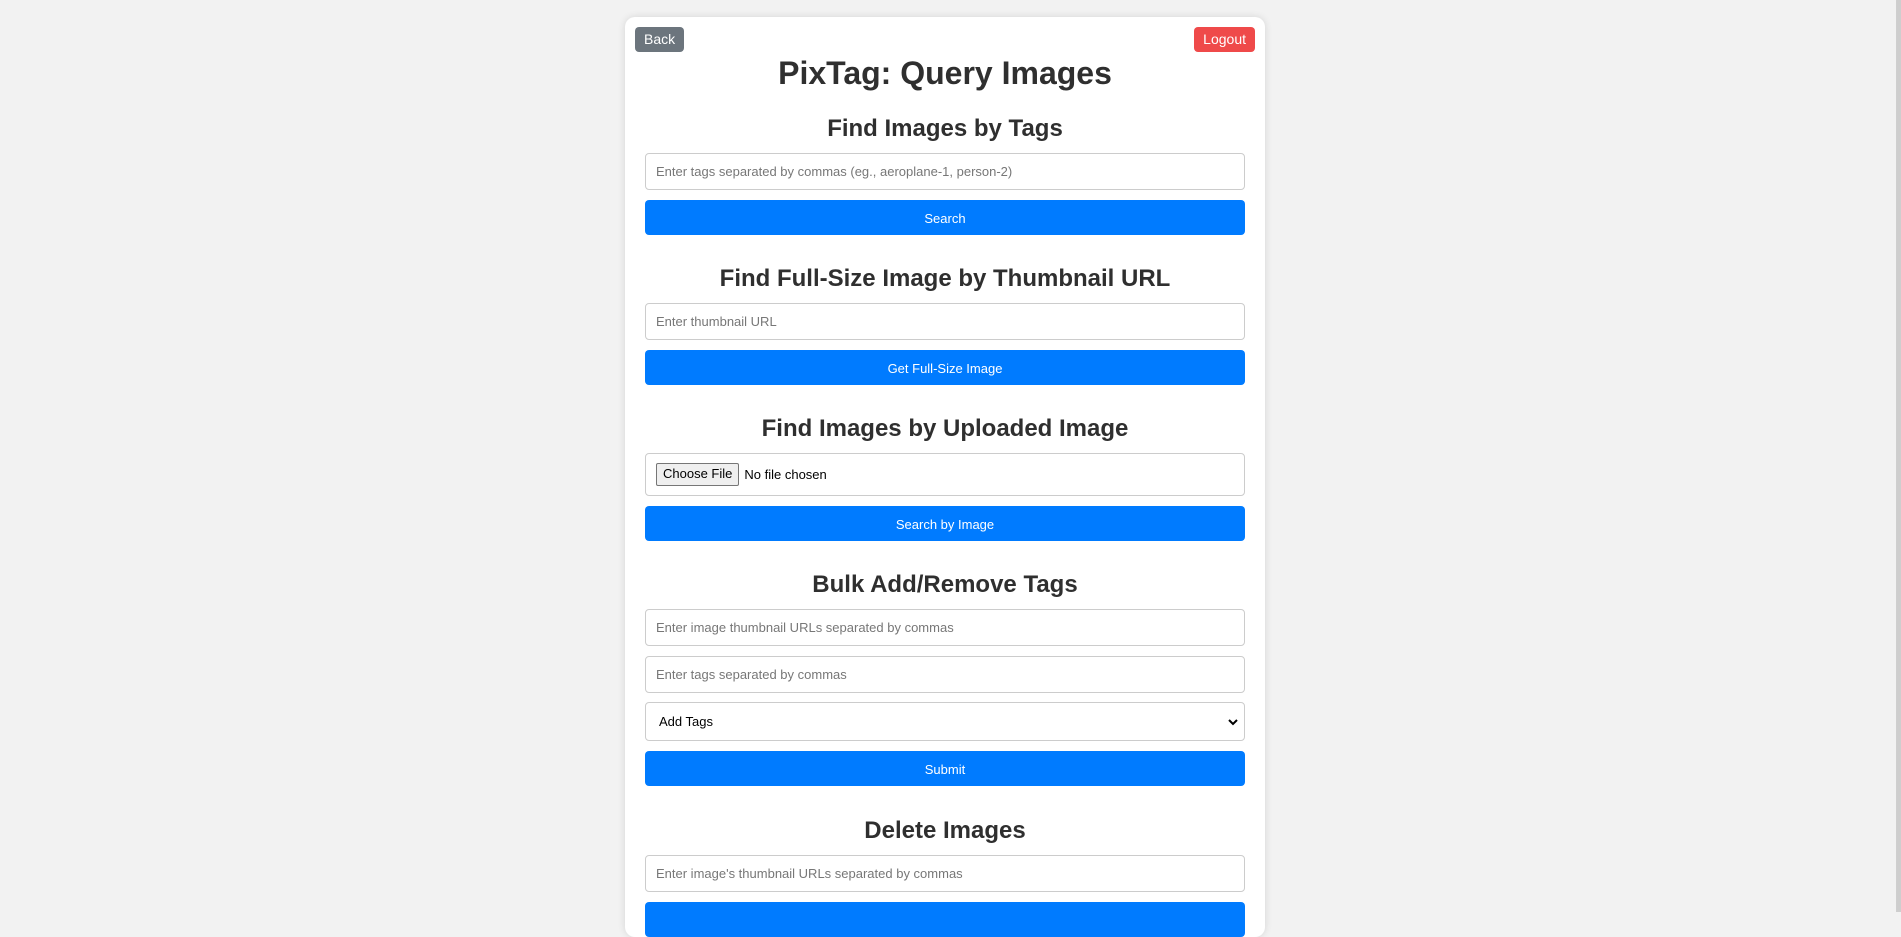  What do you see at coordinates (945, 627) in the screenshot?
I see `bulk-urls-input` at bounding box center [945, 627].